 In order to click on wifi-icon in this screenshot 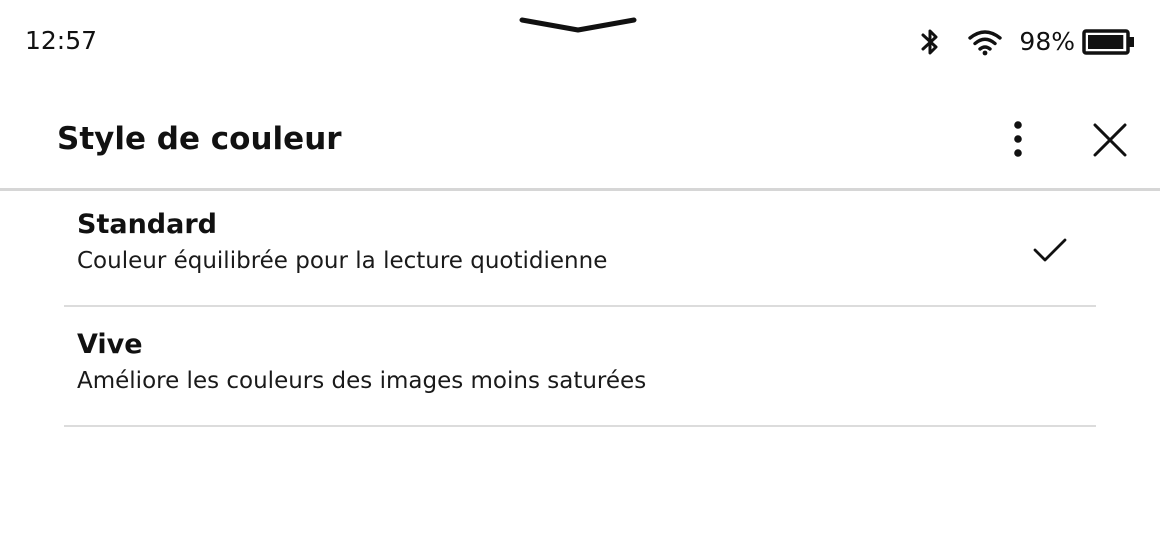, I will do `click(985, 43)`.